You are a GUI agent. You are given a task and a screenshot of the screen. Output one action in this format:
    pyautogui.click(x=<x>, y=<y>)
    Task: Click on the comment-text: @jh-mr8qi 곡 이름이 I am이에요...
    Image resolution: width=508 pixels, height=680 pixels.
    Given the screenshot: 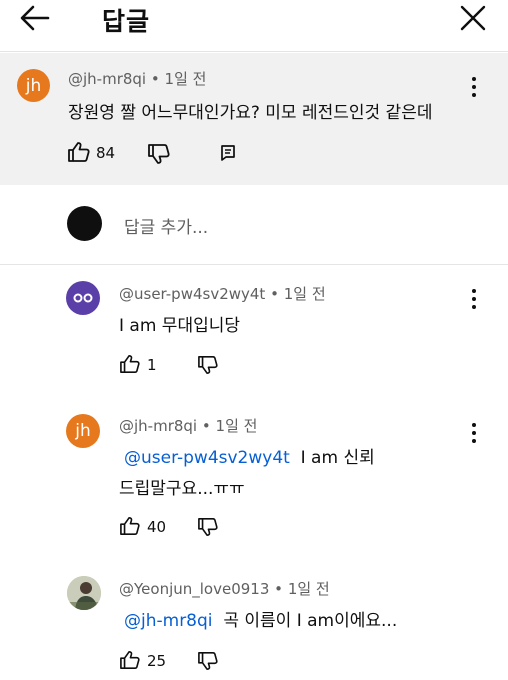 What is the action you would take?
    pyautogui.click(x=260, y=618)
    